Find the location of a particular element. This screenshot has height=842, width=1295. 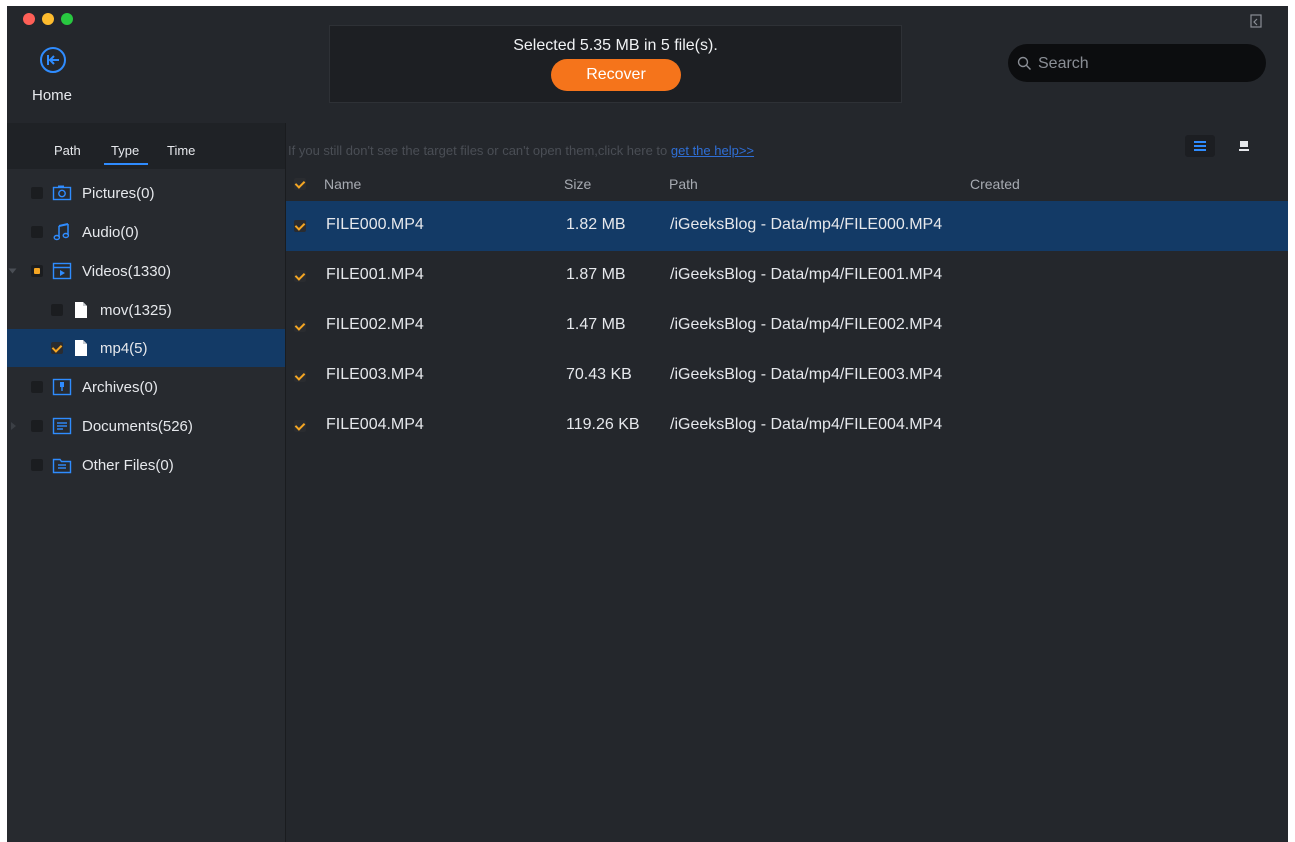

back-arrow-icon is located at coordinates (53, 60).